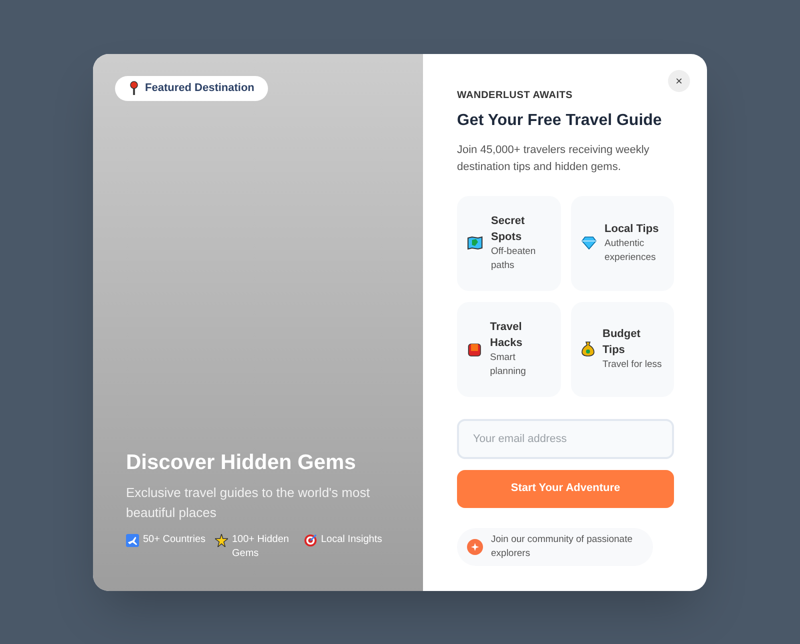  What do you see at coordinates (134, 88) in the screenshot?
I see `pin-icon` at bounding box center [134, 88].